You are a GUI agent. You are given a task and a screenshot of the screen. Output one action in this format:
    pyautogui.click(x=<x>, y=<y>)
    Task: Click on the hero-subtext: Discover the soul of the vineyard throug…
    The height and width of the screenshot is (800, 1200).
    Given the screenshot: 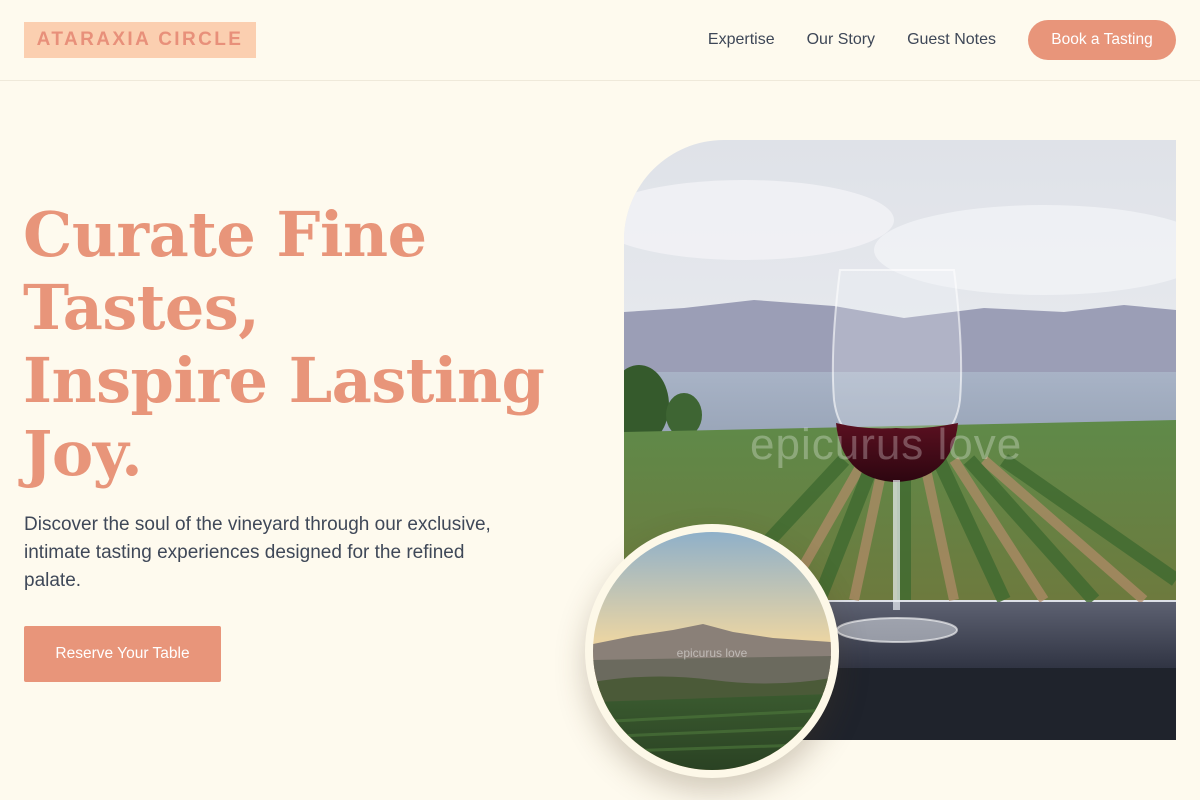 What is the action you would take?
    pyautogui.click(x=257, y=552)
    